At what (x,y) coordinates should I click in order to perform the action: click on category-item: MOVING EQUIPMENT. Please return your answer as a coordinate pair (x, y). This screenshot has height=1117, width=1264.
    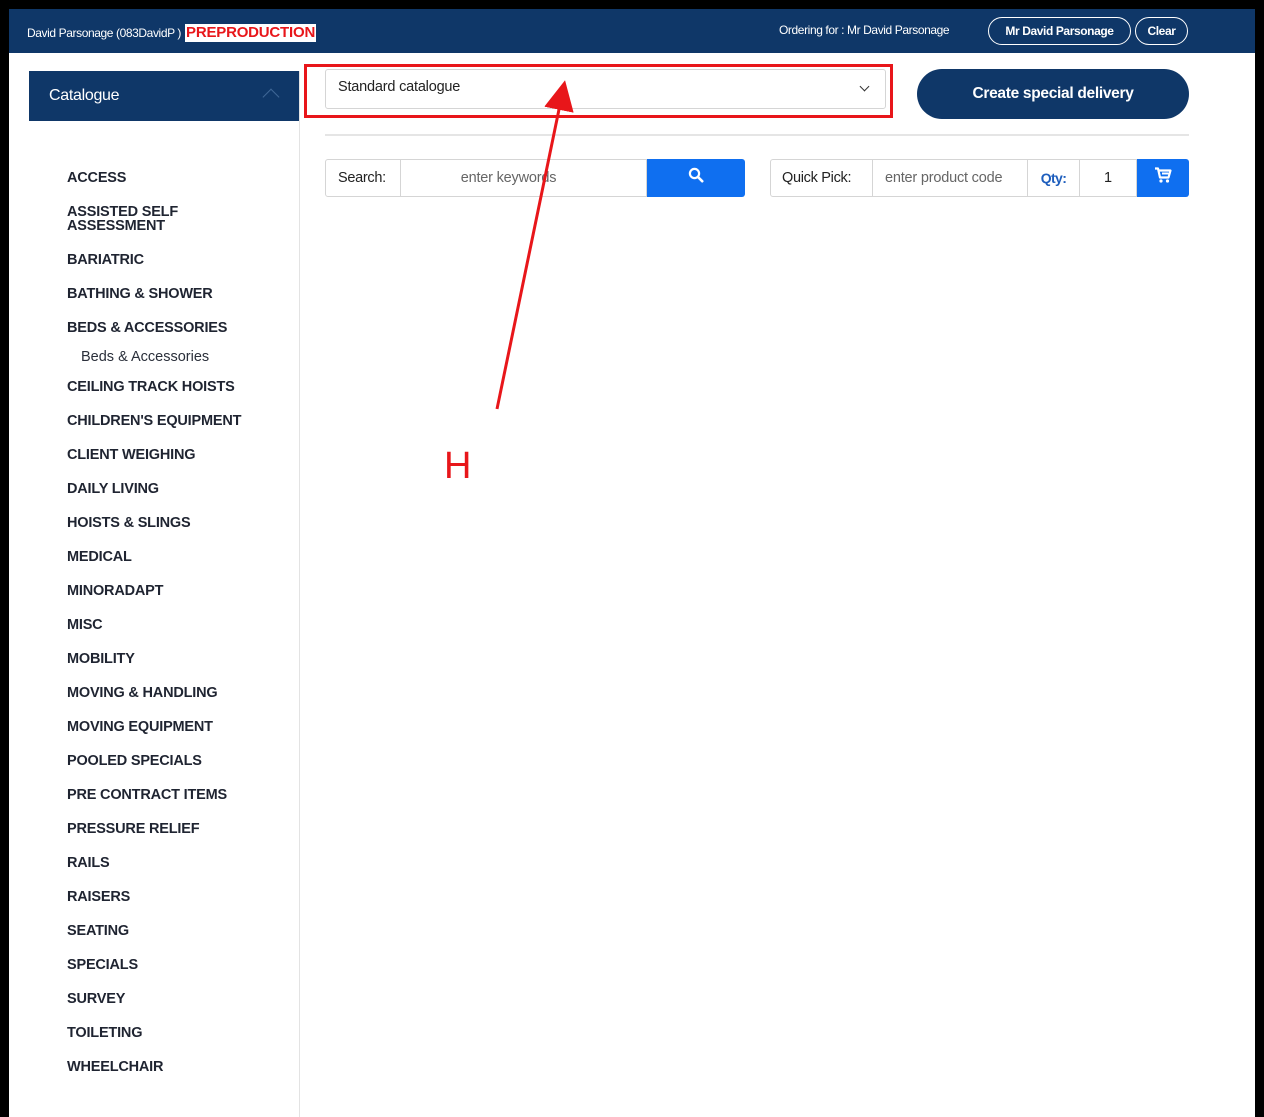
    Looking at the image, I should click on (154, 727).